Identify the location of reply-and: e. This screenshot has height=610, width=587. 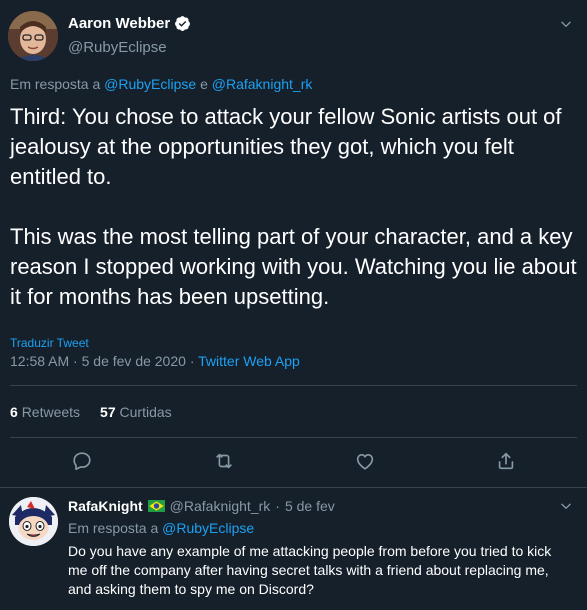
(204, 84).